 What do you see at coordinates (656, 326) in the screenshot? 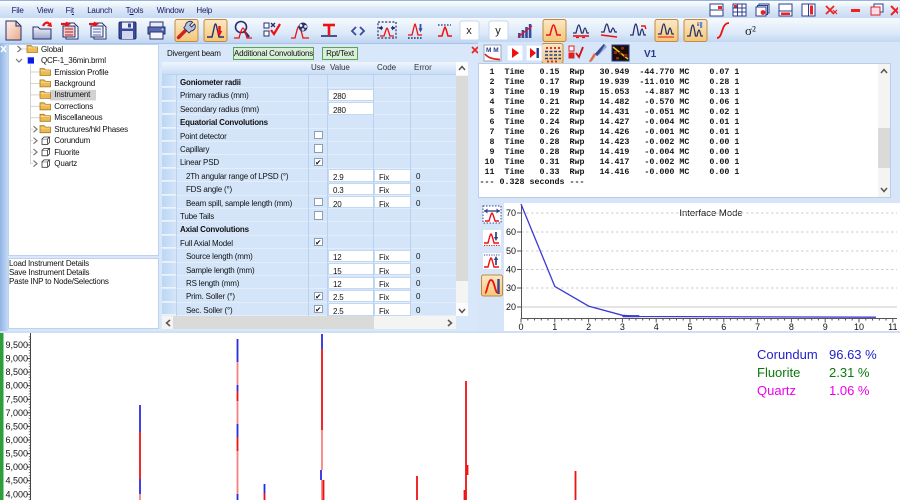
I see `svg-text: 4` at bounding box center [656, 326].